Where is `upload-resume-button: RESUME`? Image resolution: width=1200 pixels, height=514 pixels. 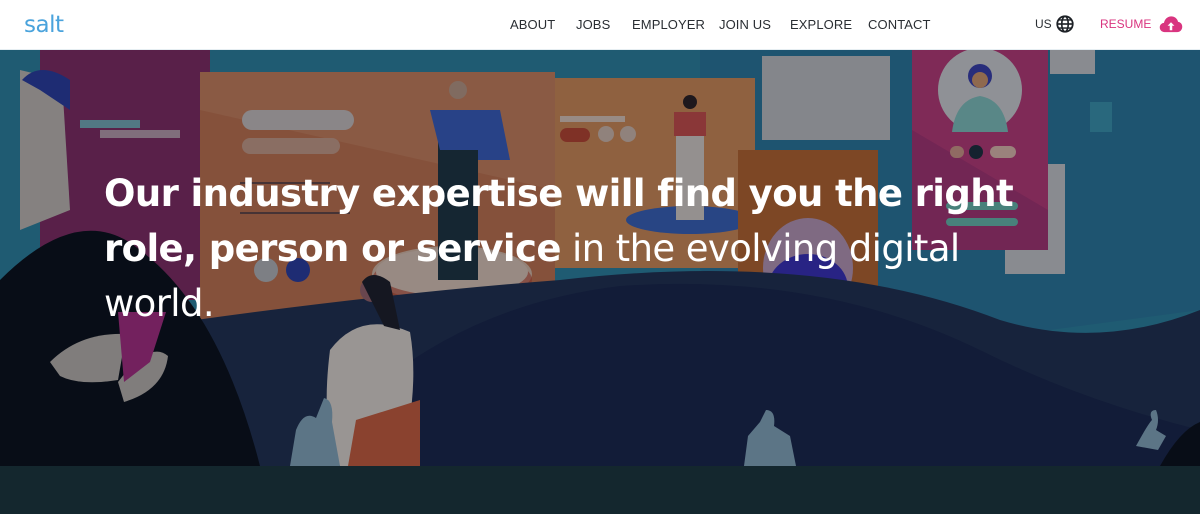 upload-resume-button: RESUME is located at coordinates (1141, 24).